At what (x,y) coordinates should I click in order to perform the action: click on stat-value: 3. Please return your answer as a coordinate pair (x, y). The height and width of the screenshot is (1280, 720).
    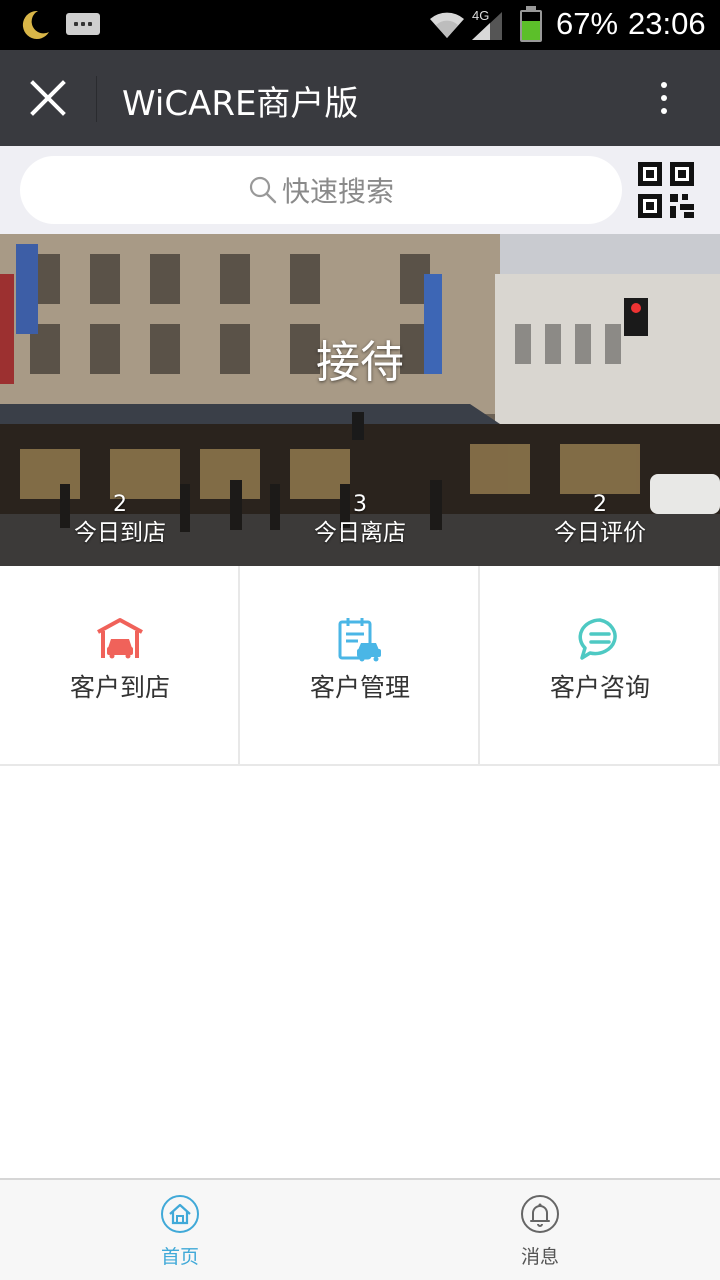
    Looking at the image, I should click on (360, 504).